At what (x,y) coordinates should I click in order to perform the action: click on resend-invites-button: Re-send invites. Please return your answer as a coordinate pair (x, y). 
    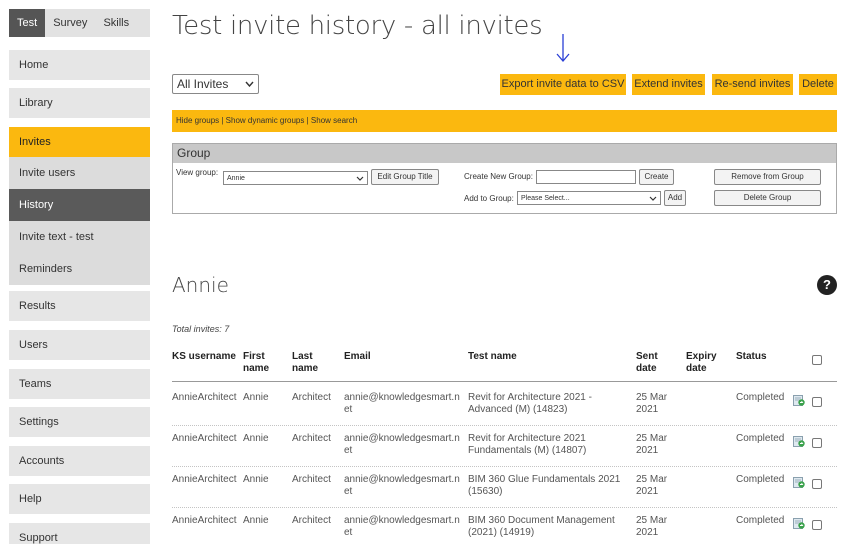
    Looking at the image, I should click on (752, 84).